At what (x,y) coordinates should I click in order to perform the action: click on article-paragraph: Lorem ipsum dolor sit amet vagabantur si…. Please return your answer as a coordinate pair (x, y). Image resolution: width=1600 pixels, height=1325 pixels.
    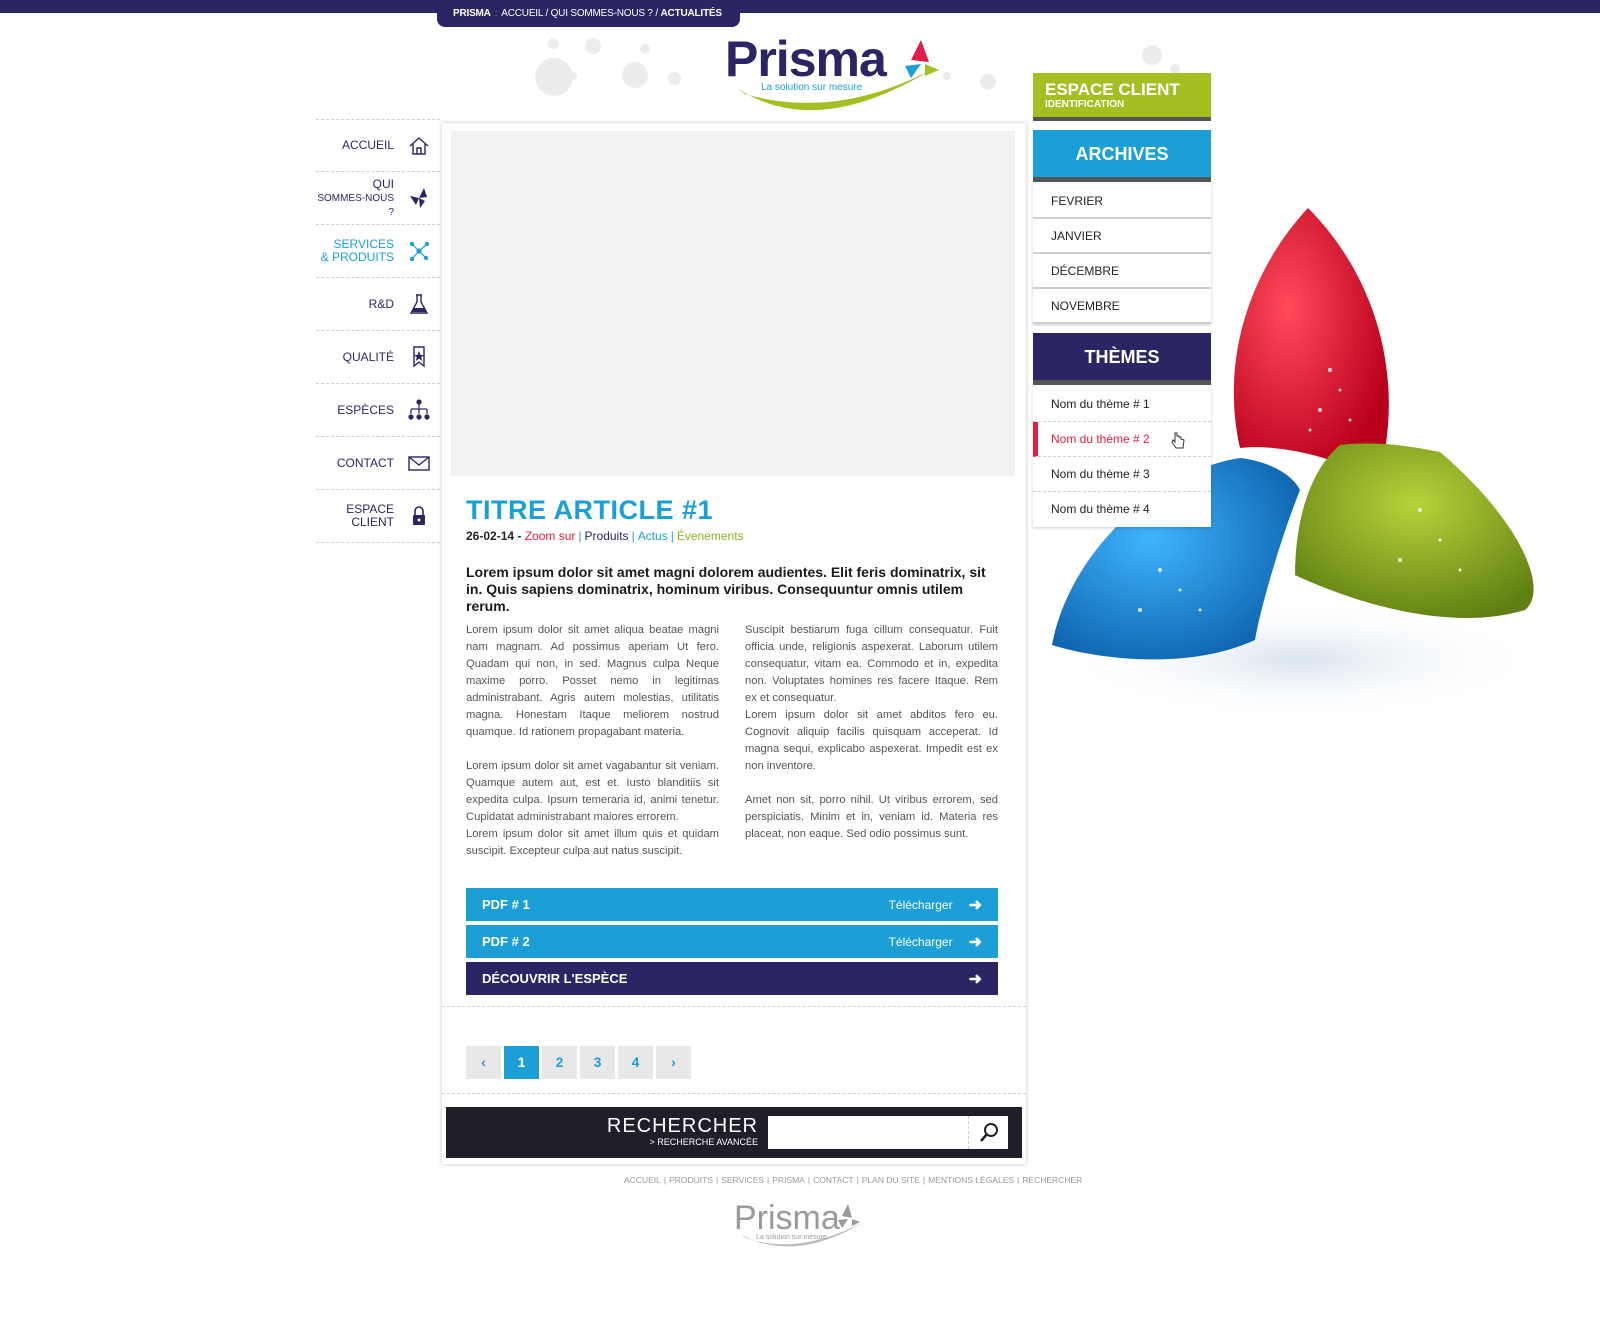
    Looking at the image, I should click on (592, 791).